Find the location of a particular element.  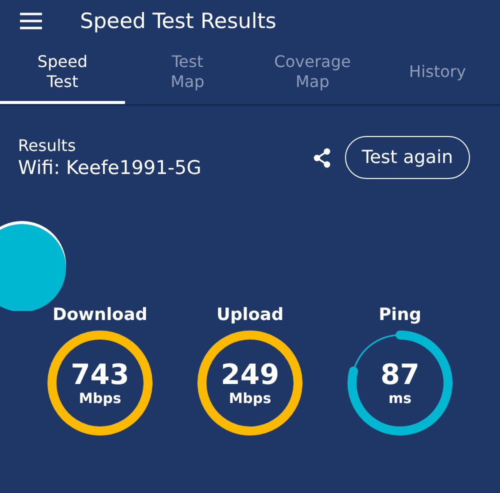

tab: Coverage Map is located at coordinates (312, 73).